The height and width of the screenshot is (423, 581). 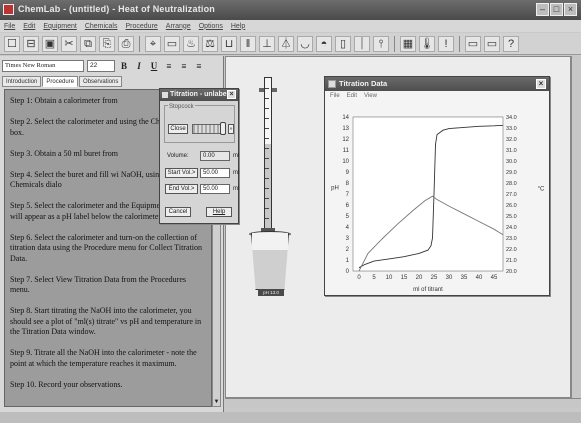 I want to click on tile-icon: ▭, so click(x=492, y=43).